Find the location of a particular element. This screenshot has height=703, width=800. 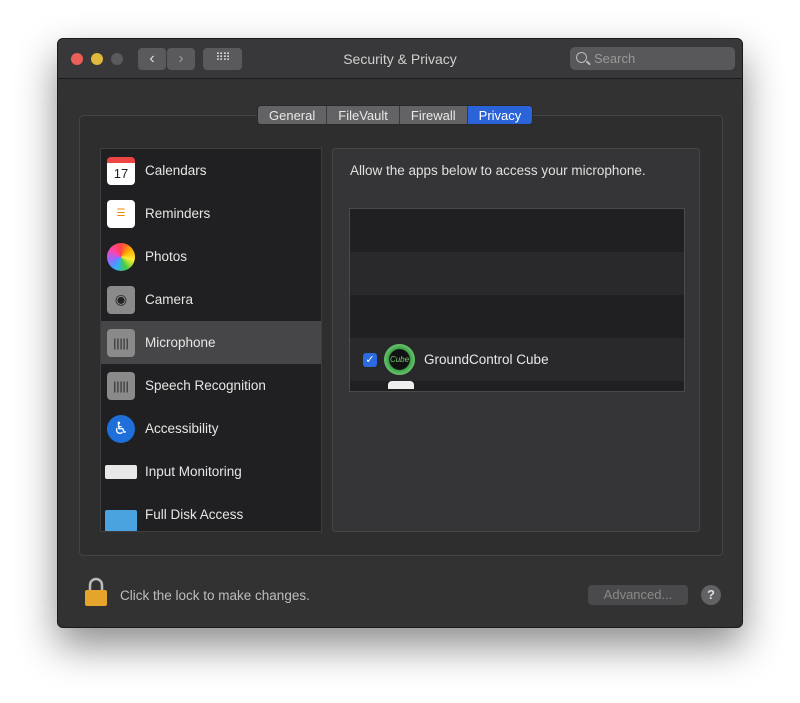

reminders-icon: ☰ is located at coordinates (121, 213).